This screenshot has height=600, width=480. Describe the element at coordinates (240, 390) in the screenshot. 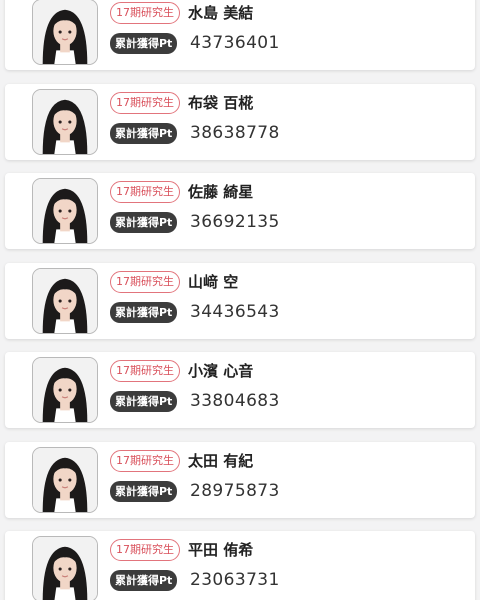

I see `member-card: 17期研究生 小濱 心音 累計獲得Pt 33804683` at that location.